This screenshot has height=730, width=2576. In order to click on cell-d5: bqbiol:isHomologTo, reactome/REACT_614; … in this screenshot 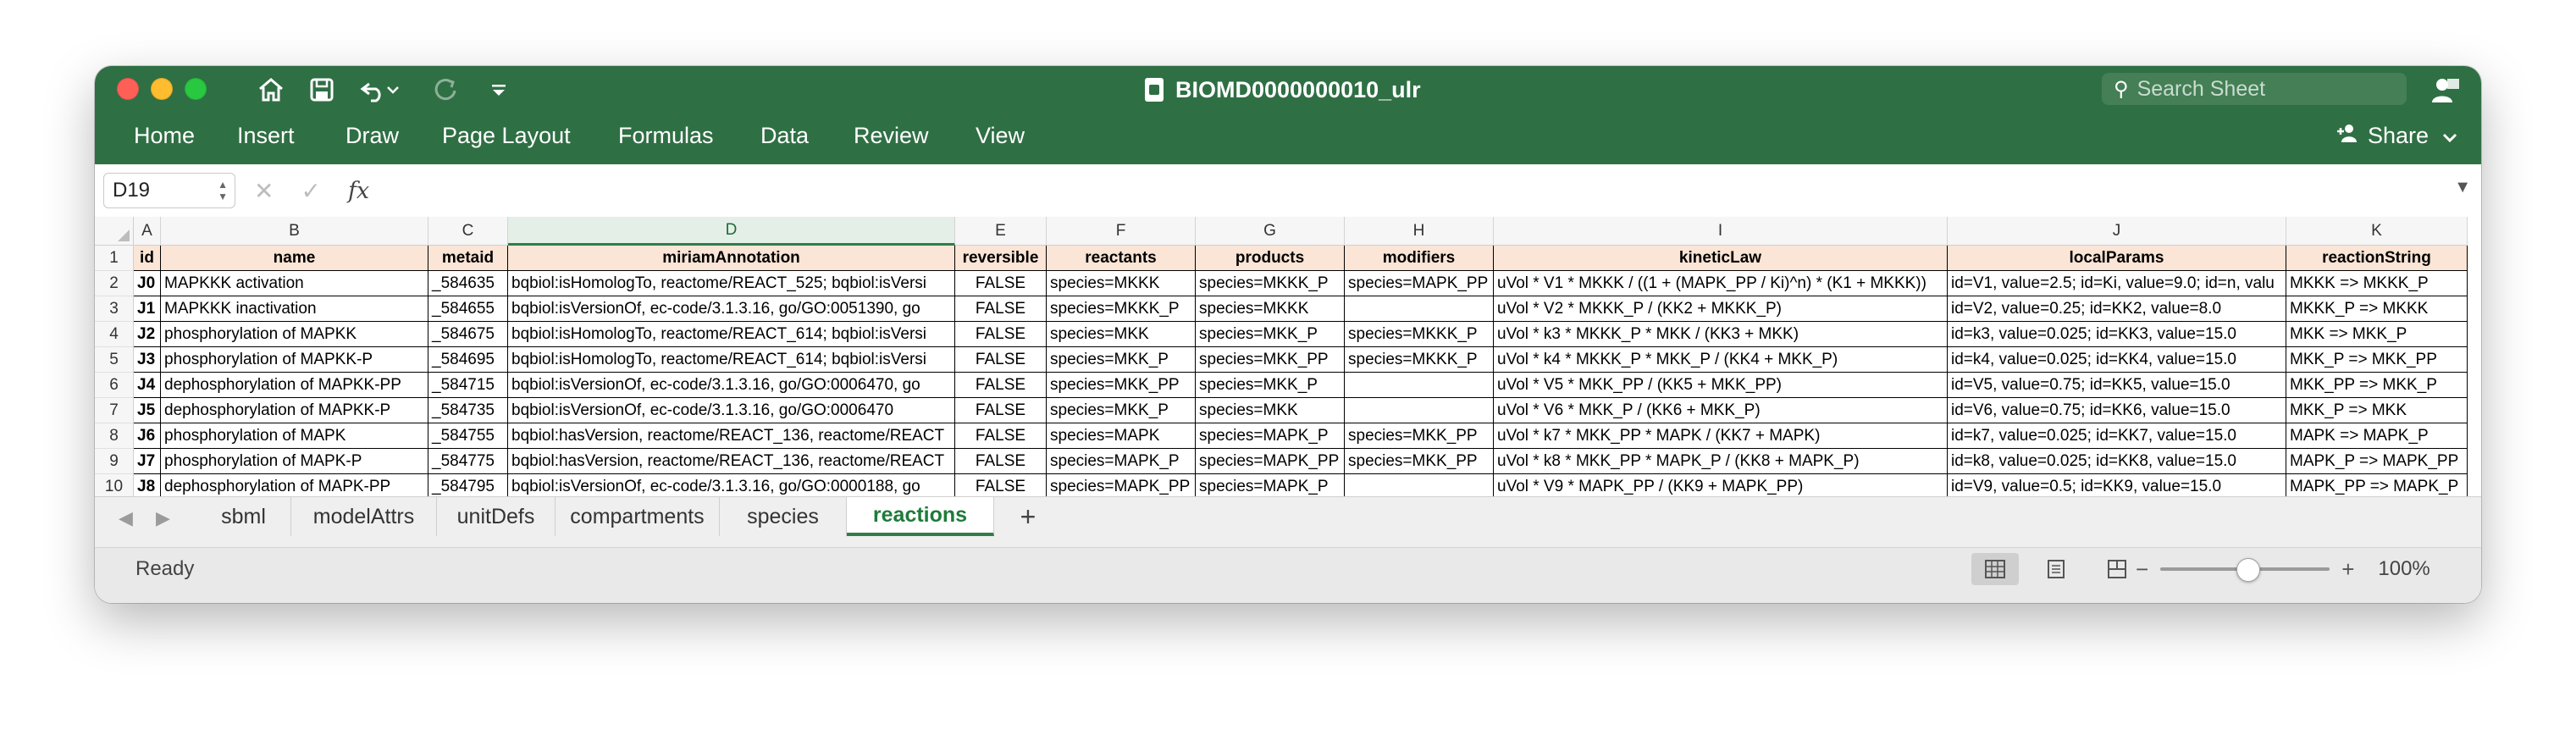, I will do `click(731, 360)`.